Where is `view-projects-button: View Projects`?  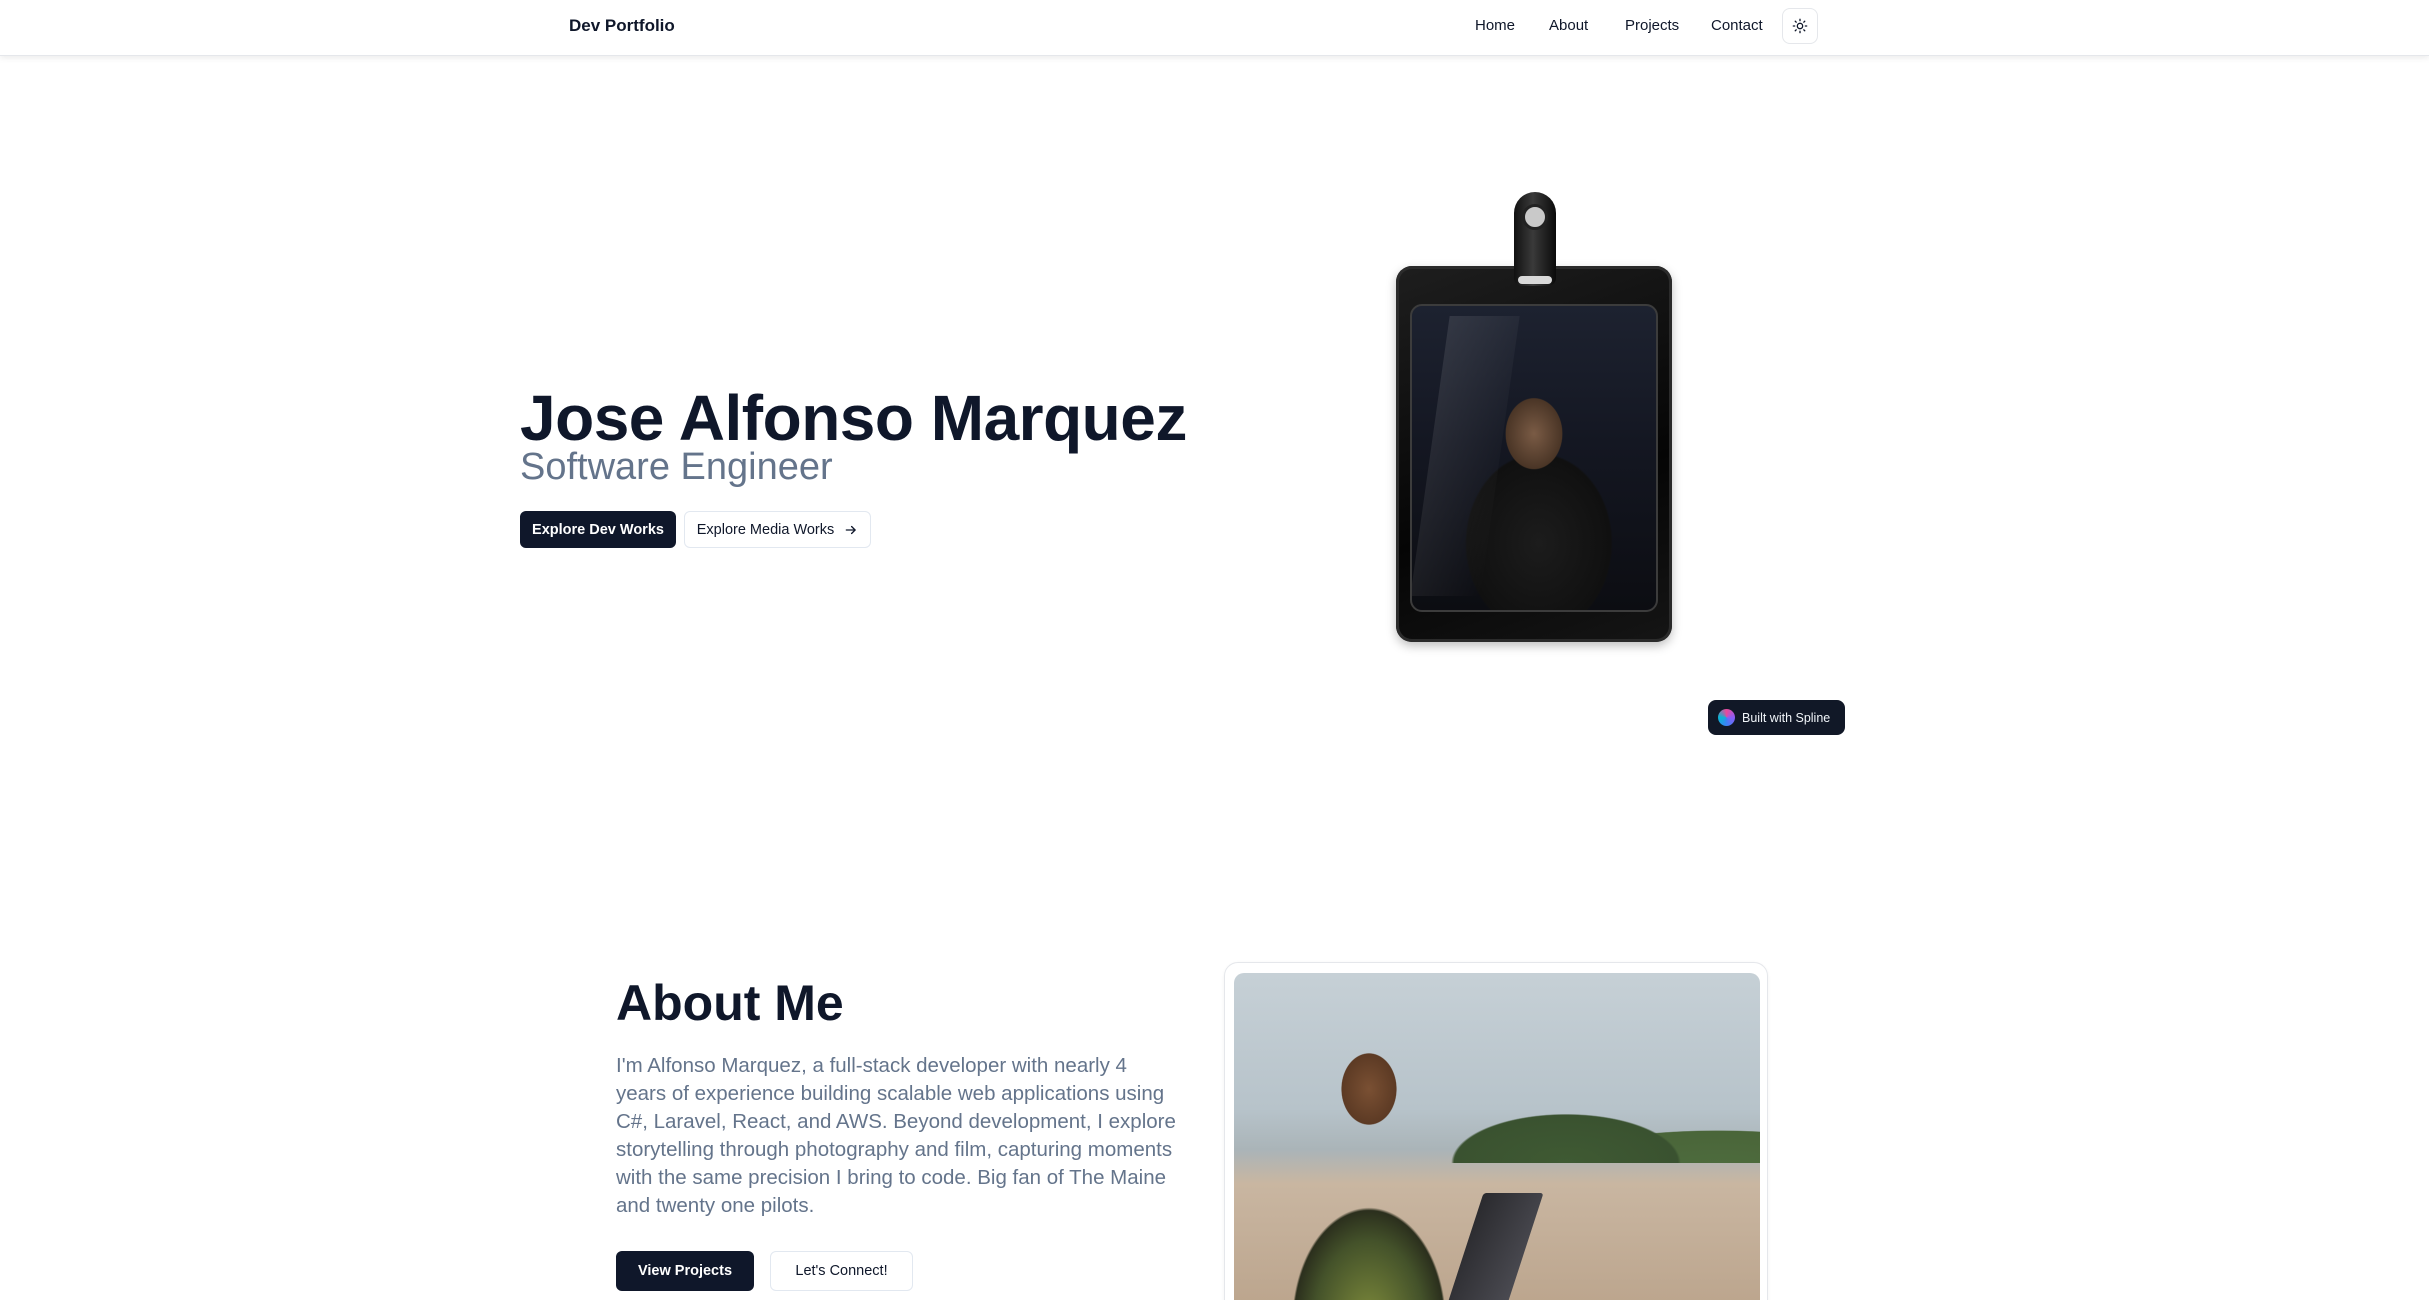
view-projects-button: View Projects is located at coordinates (685, 1271).